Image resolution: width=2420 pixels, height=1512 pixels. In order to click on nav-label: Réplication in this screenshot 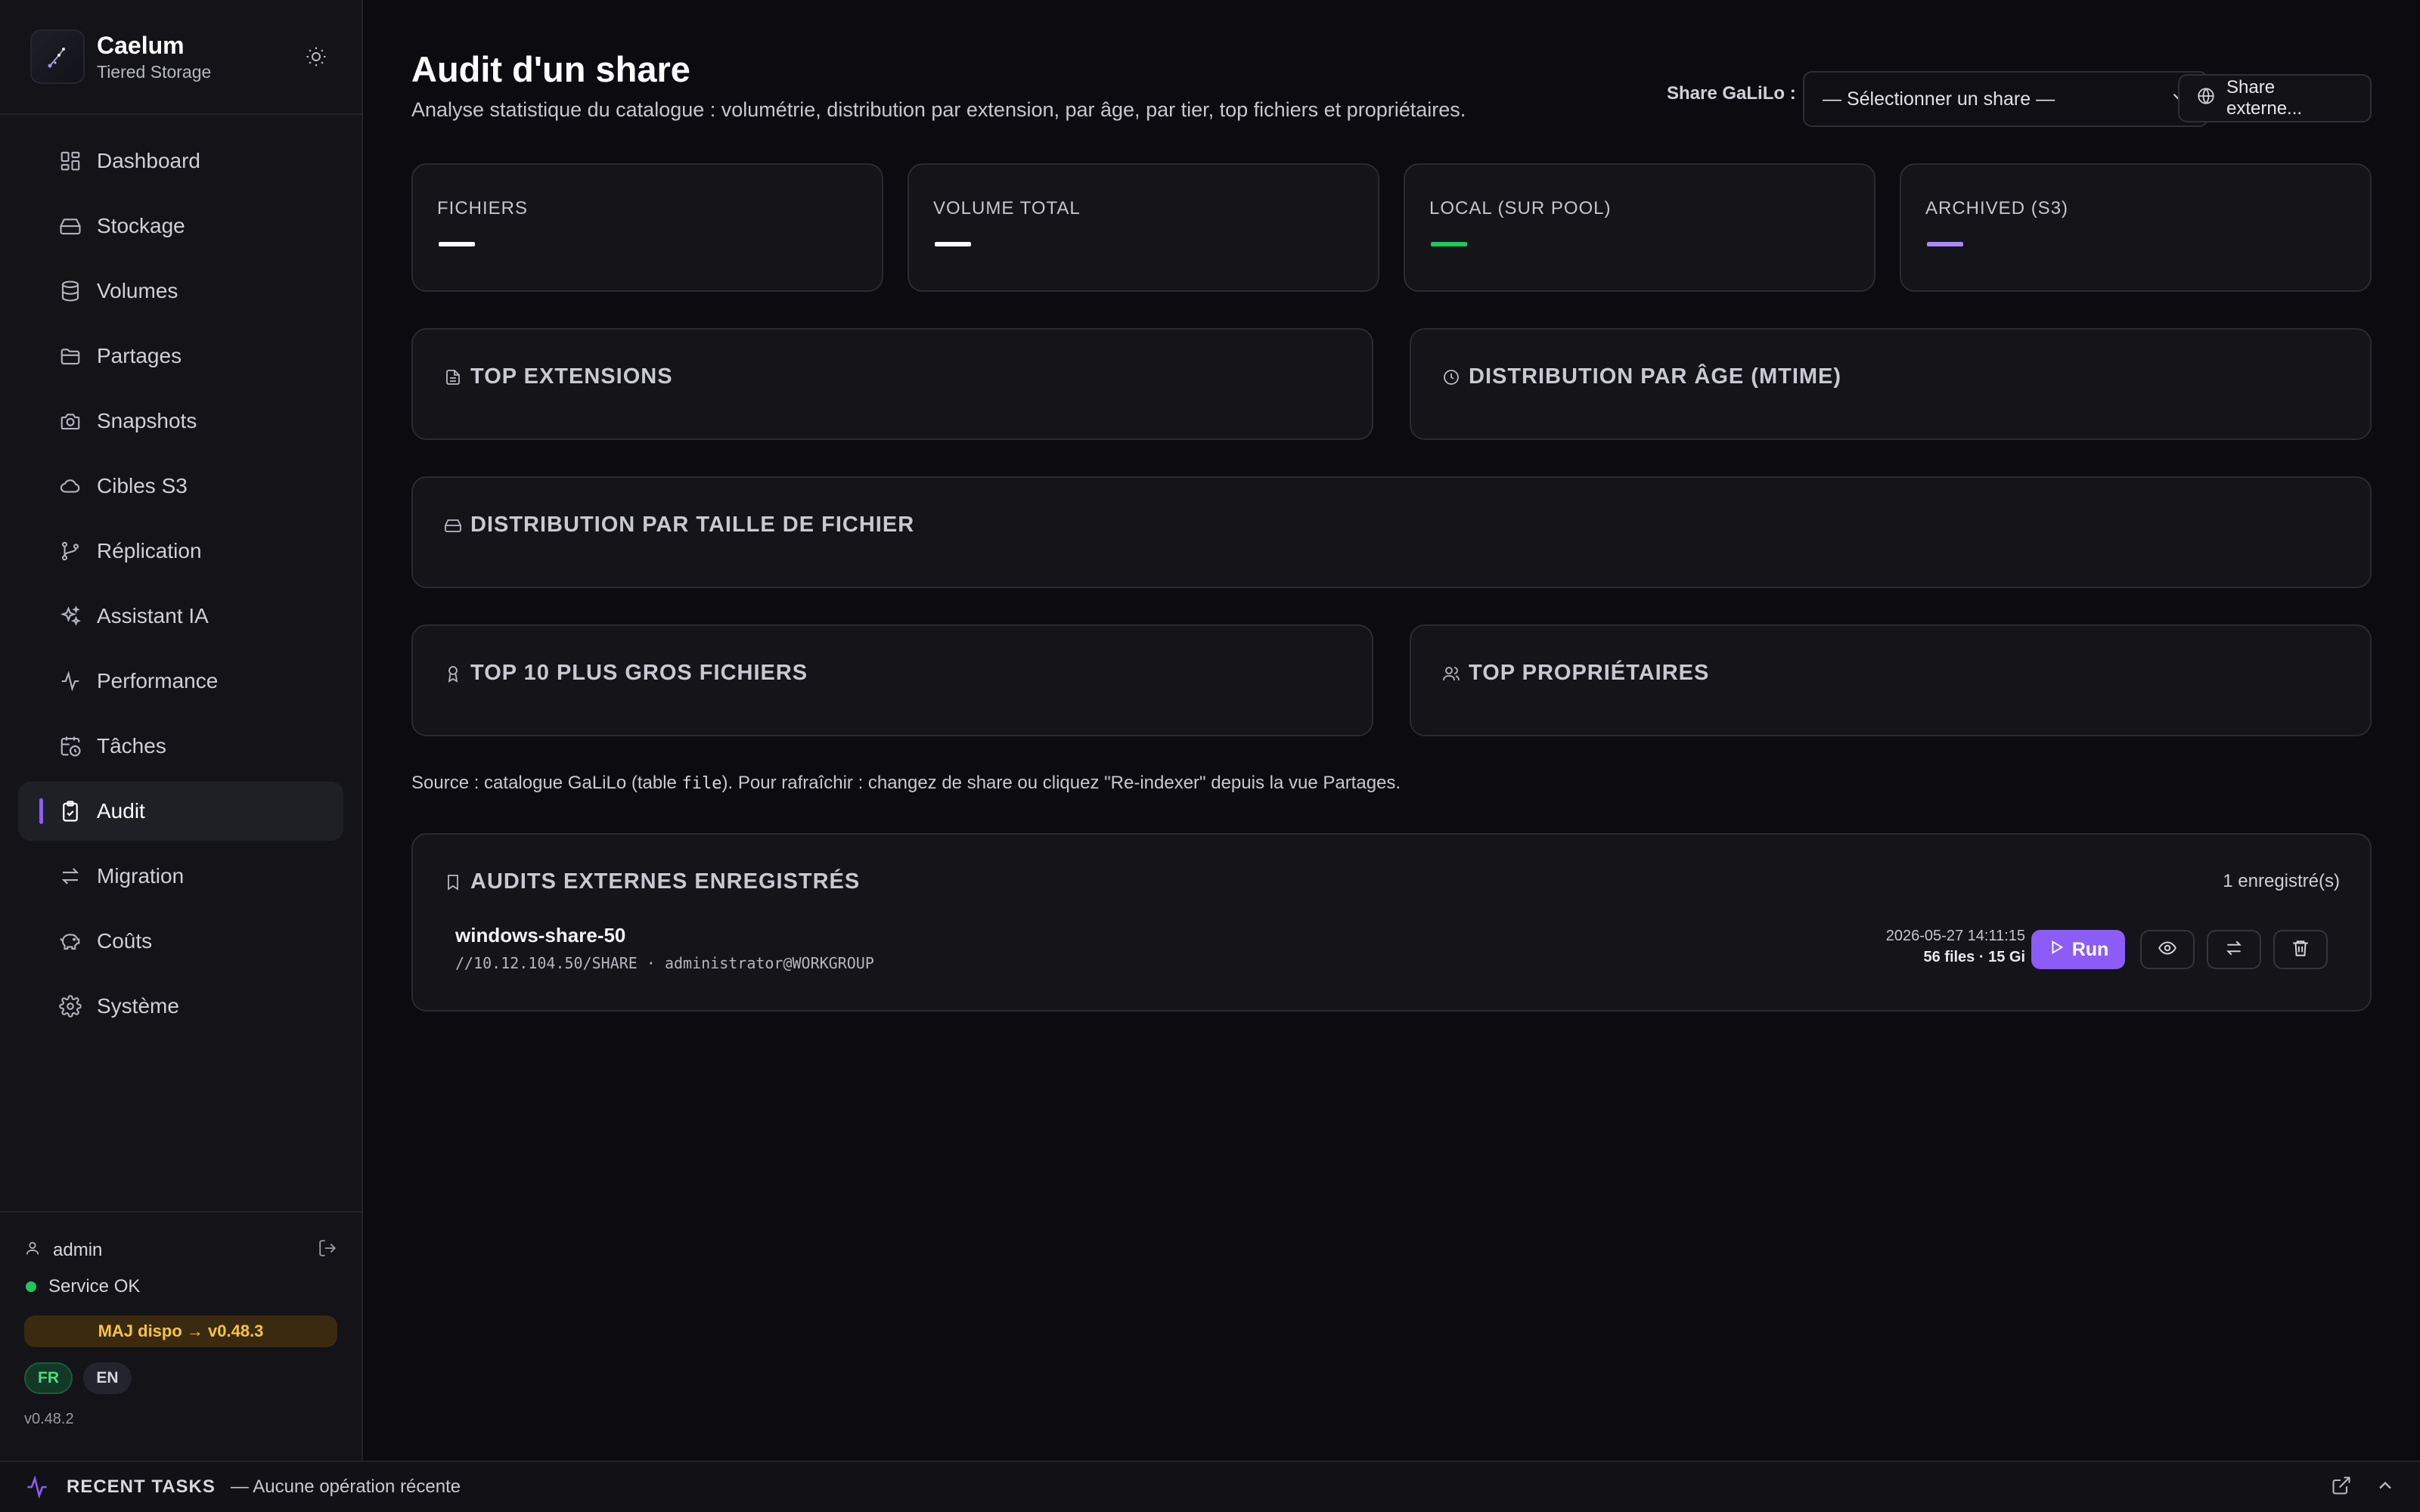, I will do `click(149, 551)`.